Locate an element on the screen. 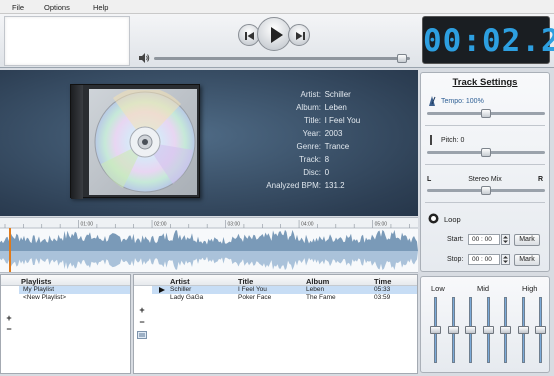 Image resolution: width=554 pixels, height=376 pixels. metadata-label: Analyzed BPM: is located at coordinates (293, 185).